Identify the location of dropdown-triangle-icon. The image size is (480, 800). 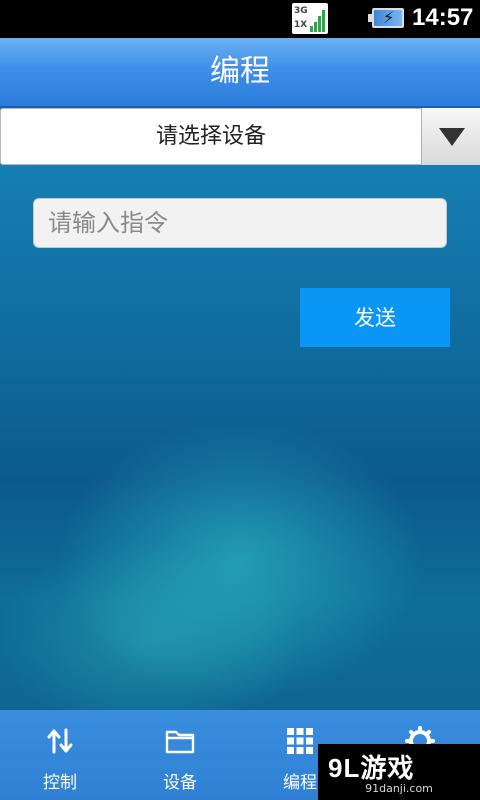
(452, 137).